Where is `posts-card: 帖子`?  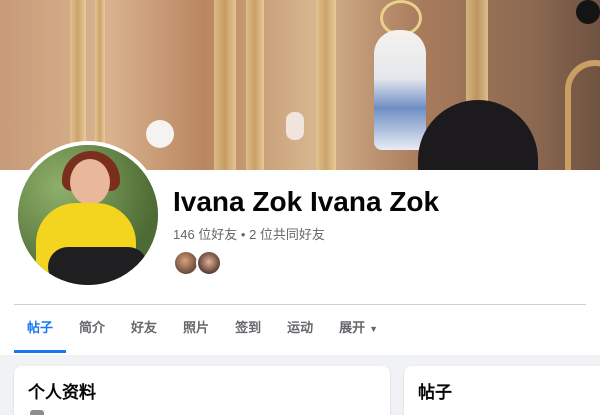
posts-card: 帖子 is located at coordinates (502, 390).